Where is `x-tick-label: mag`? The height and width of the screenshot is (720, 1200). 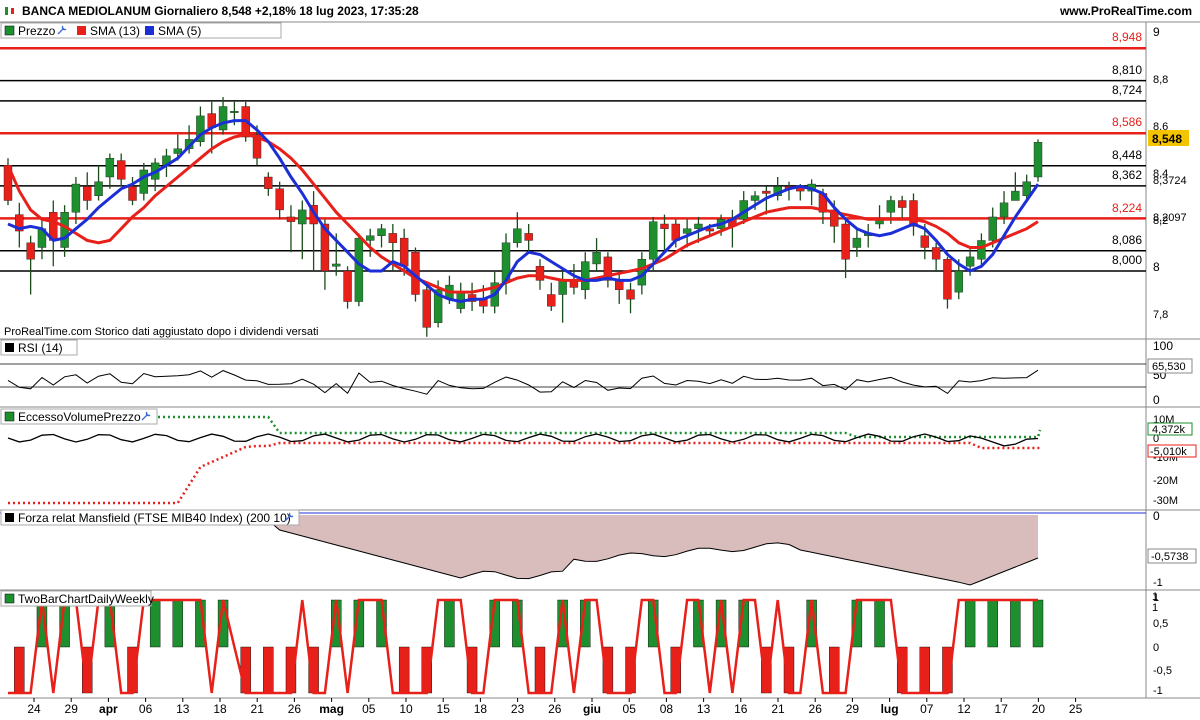 x-tick-label: mag is located at coordinates (331, 709).